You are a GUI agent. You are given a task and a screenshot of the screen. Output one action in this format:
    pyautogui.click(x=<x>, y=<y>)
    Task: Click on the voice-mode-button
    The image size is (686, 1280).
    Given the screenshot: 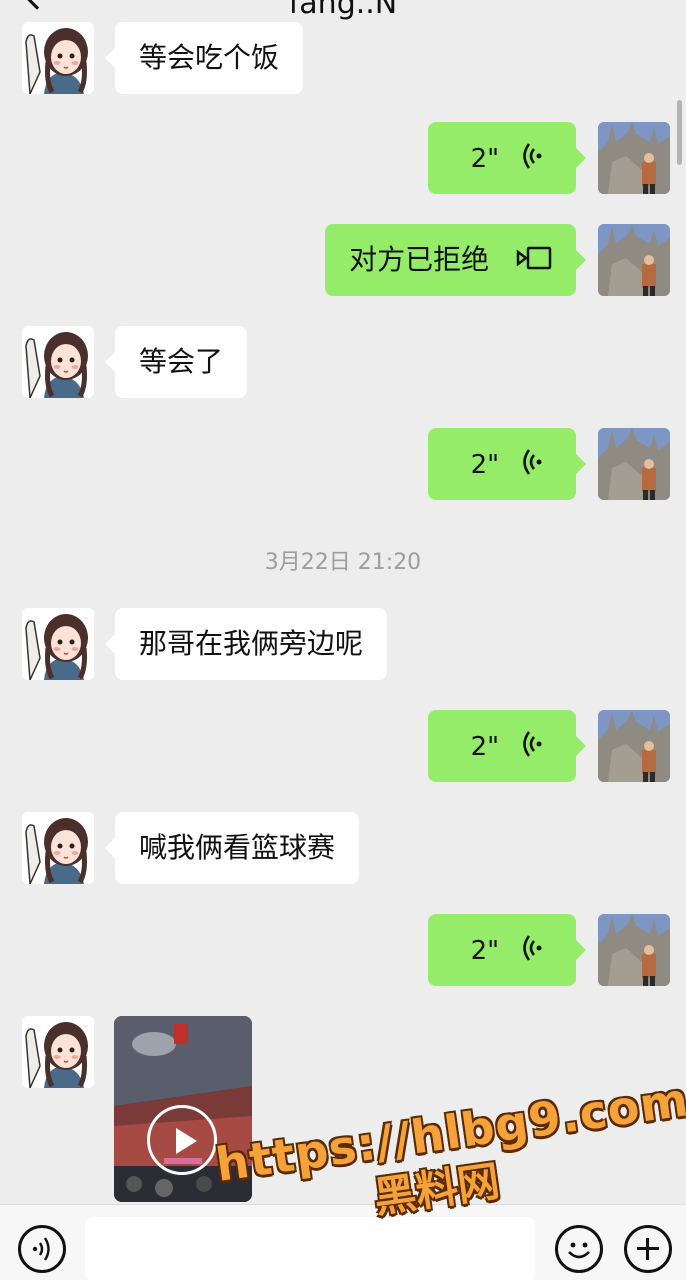 What is the action you would take?
    pyautogui.click(x=42, y=1249)
    